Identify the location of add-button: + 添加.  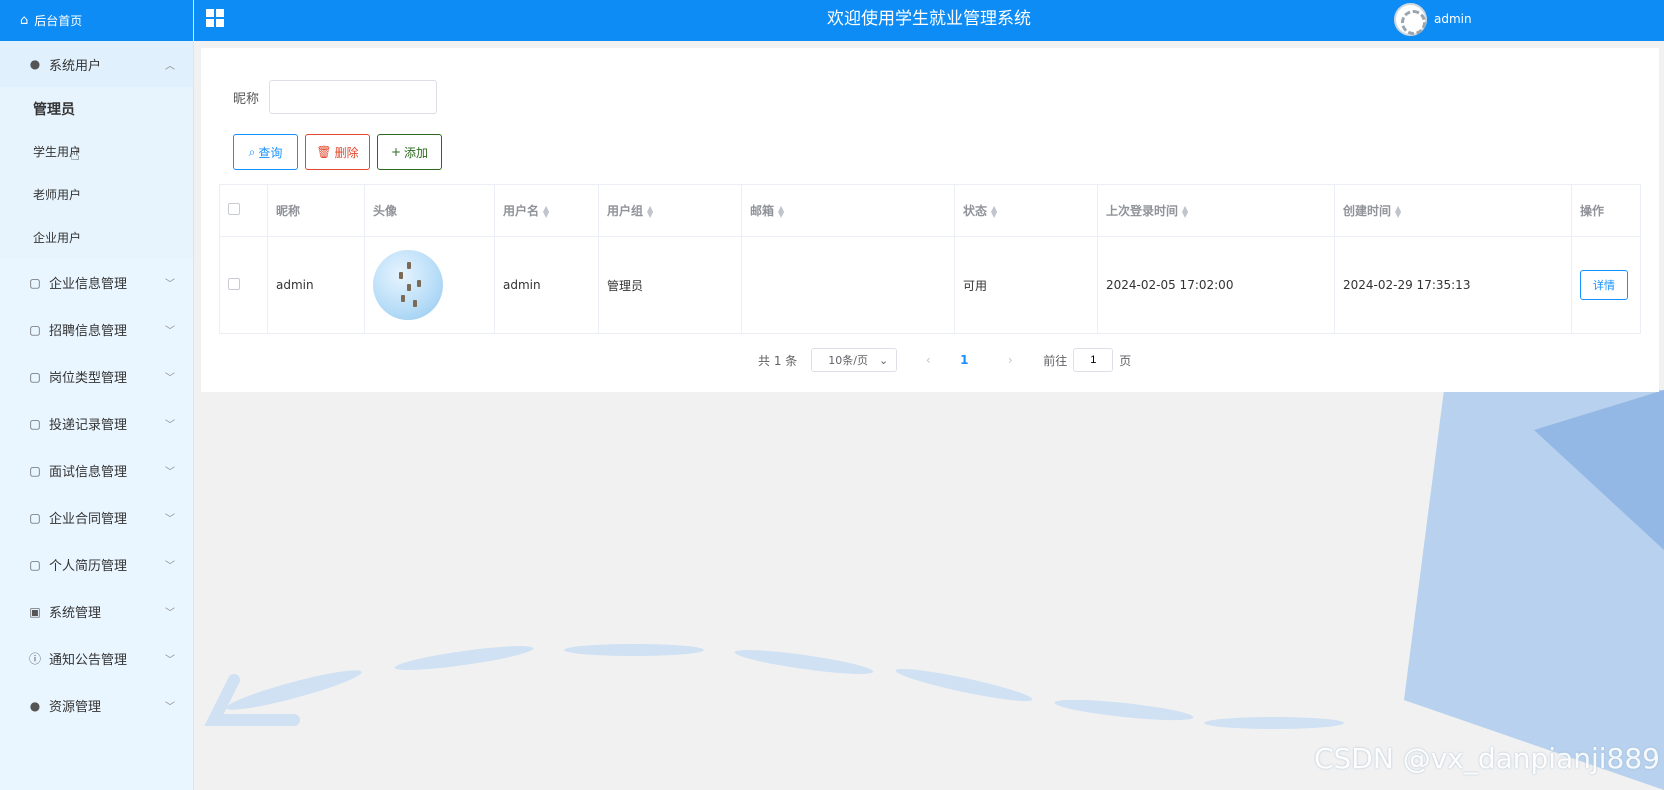
(409, 152).